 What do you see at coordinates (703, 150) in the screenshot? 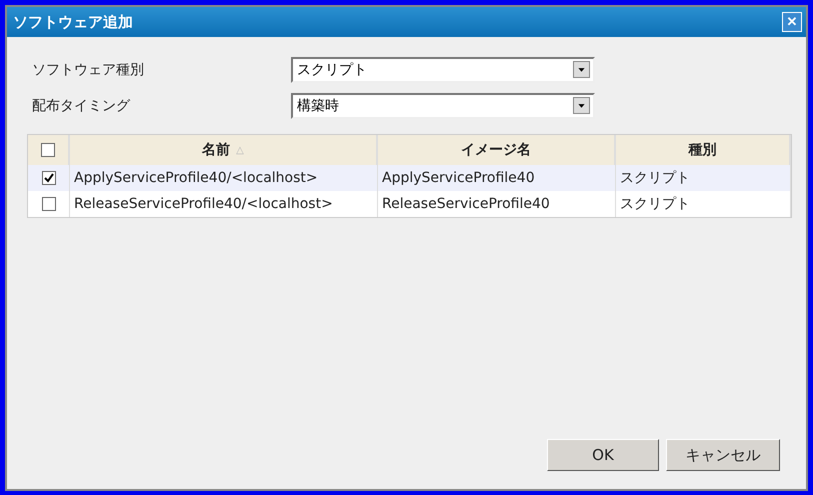
I see `column-header: 種別` at bounding box center [703, 150].